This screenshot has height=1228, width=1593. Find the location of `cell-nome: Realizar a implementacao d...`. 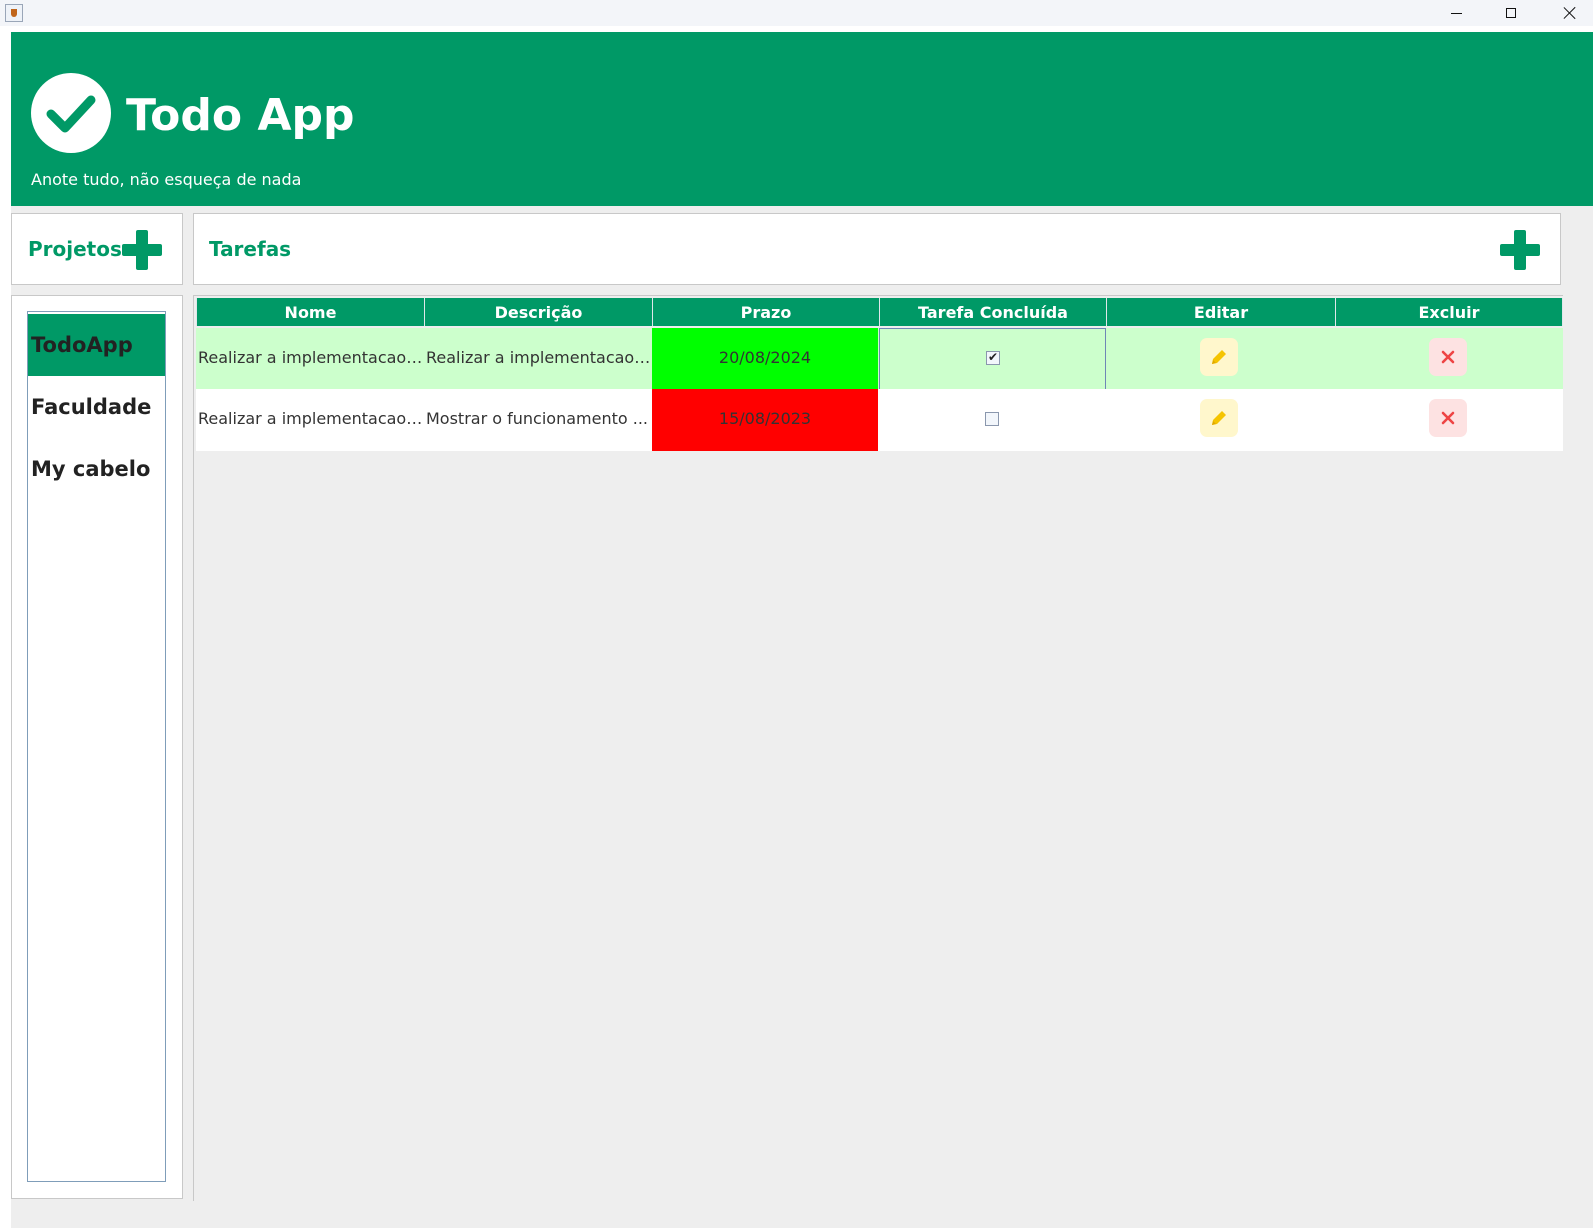

cell-nome: Realizar a implementacao d... is located at coordinates (310, 359).